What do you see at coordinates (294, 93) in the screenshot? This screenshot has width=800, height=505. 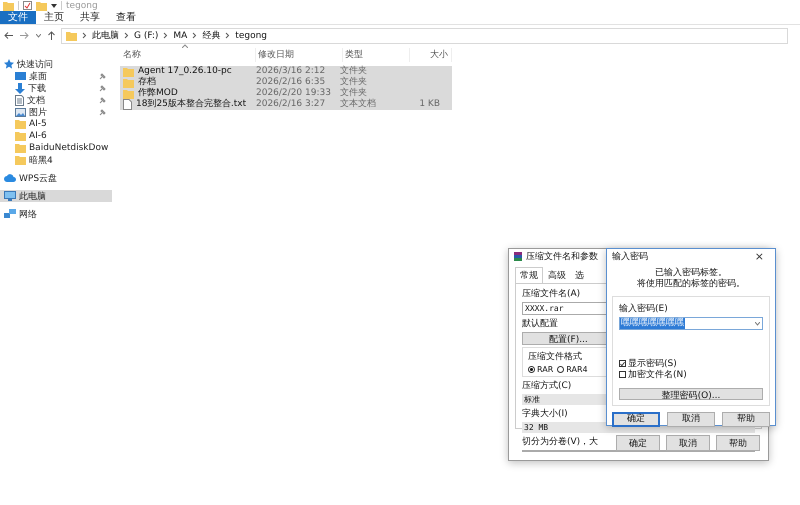 I see `modified-date: 2026/2/20 19:33` at bounding box center [294, 93].